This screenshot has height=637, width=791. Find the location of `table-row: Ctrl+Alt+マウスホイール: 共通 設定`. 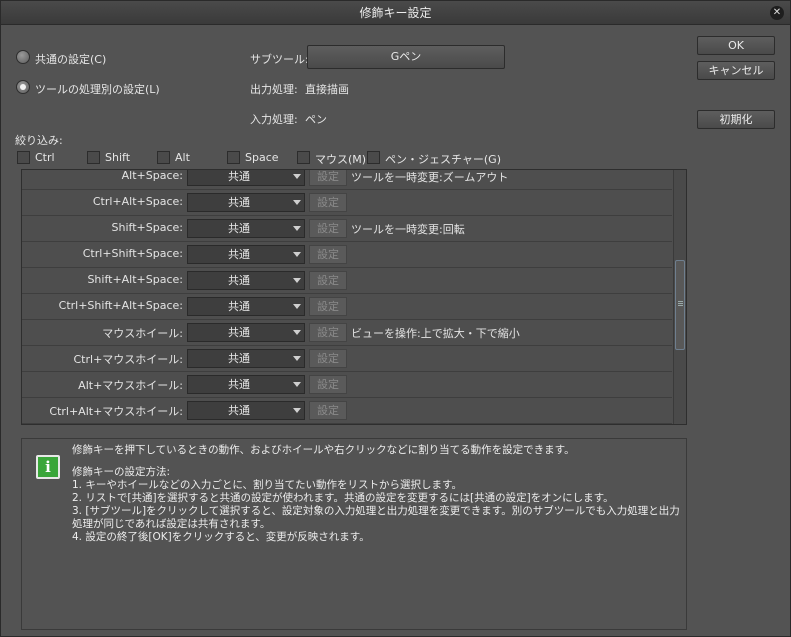

table-row: Ctrl+Alt+マウスホイール: 共通 設定 is located at coordinates (347, 411).